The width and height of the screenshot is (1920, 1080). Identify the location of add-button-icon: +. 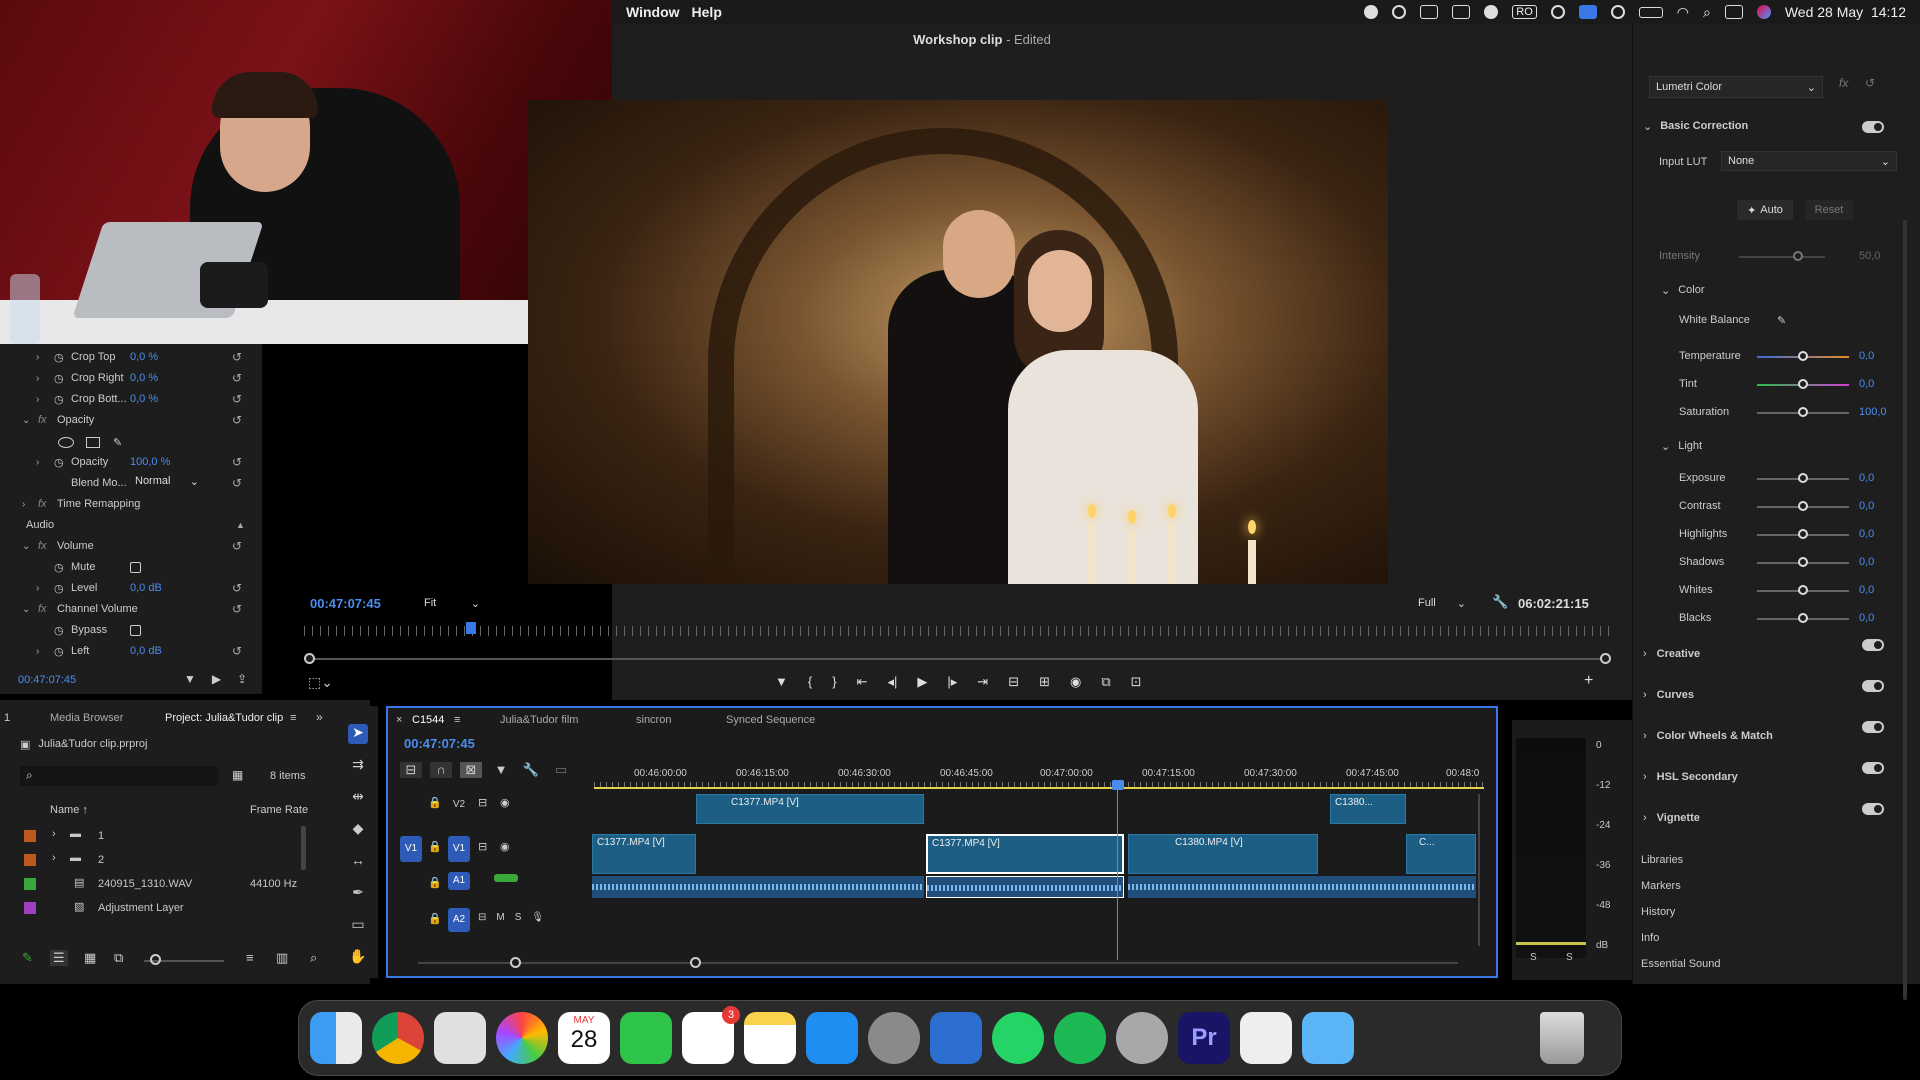
(1588, 681).